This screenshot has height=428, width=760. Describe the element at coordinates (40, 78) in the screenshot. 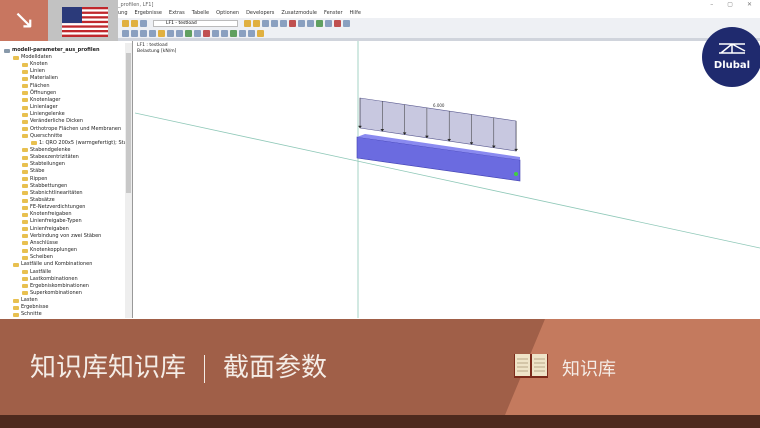

I see `tree-item: Materialien` at that location.